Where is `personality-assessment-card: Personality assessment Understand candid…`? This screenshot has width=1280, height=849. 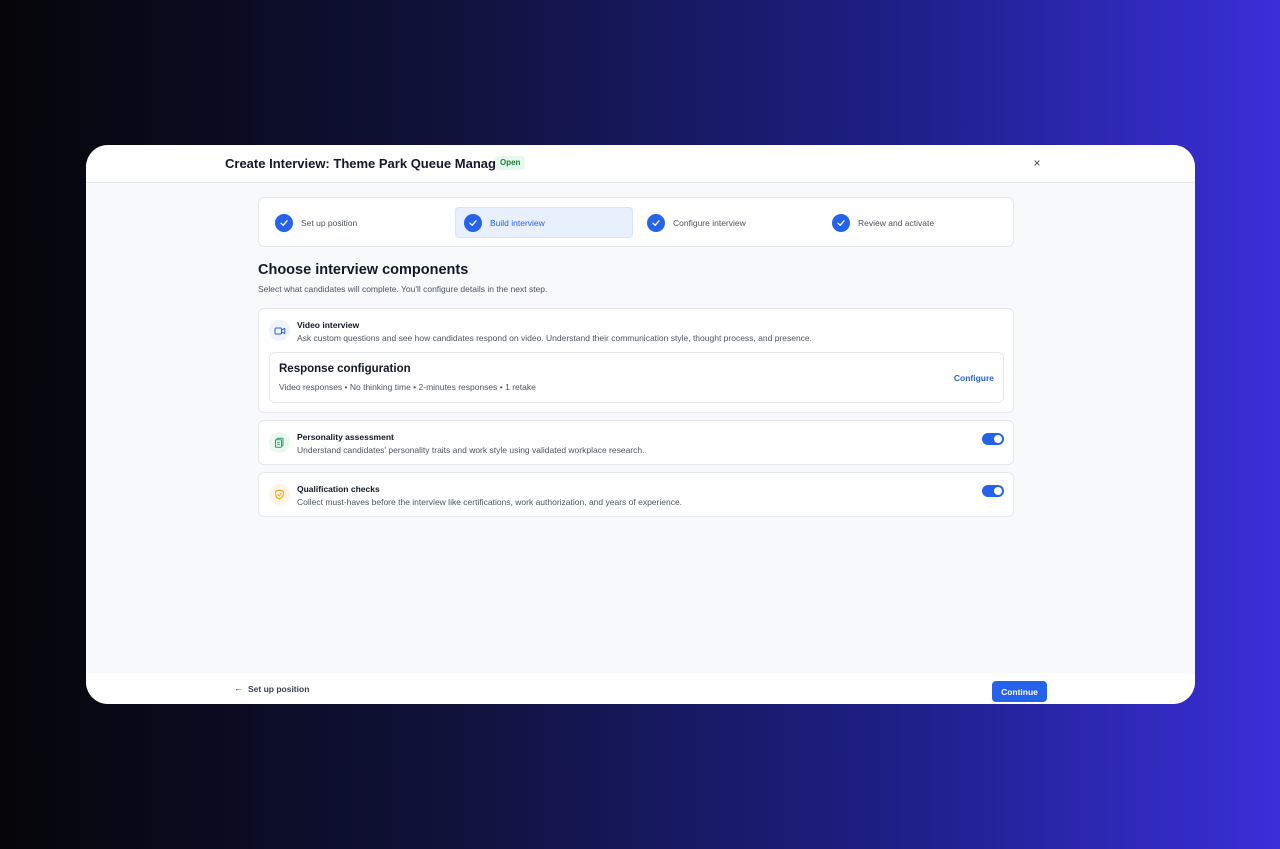
personality-assessment-card: Personality assessment Understand candid… is located at coordinates (636, 442).